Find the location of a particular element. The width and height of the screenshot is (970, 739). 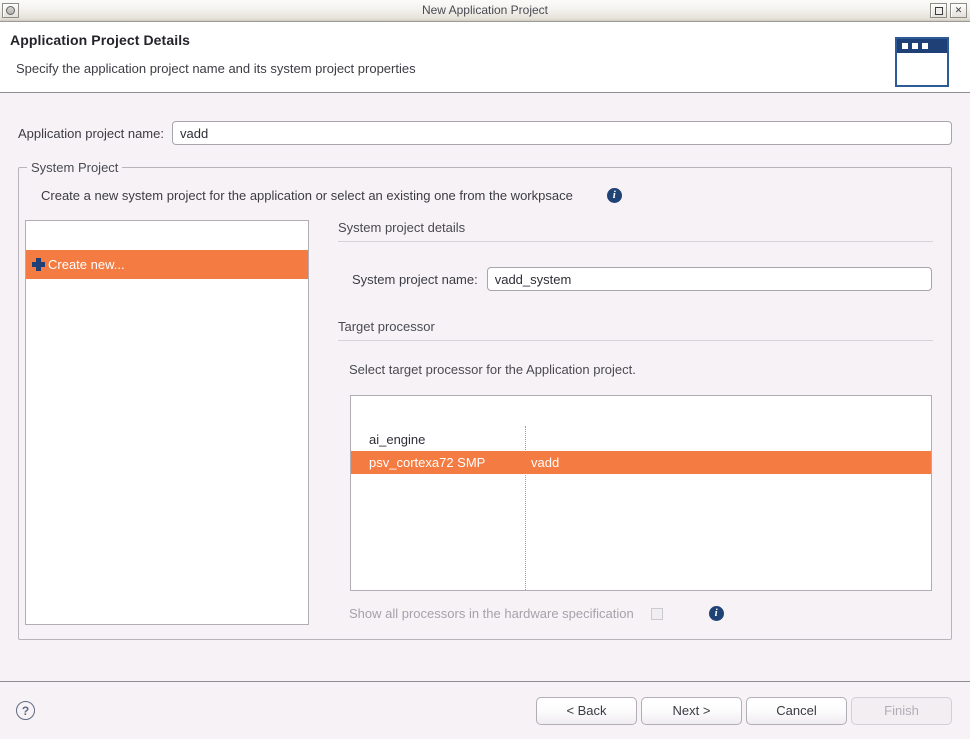

back-button: < Back is located at coordinates (586, 710).